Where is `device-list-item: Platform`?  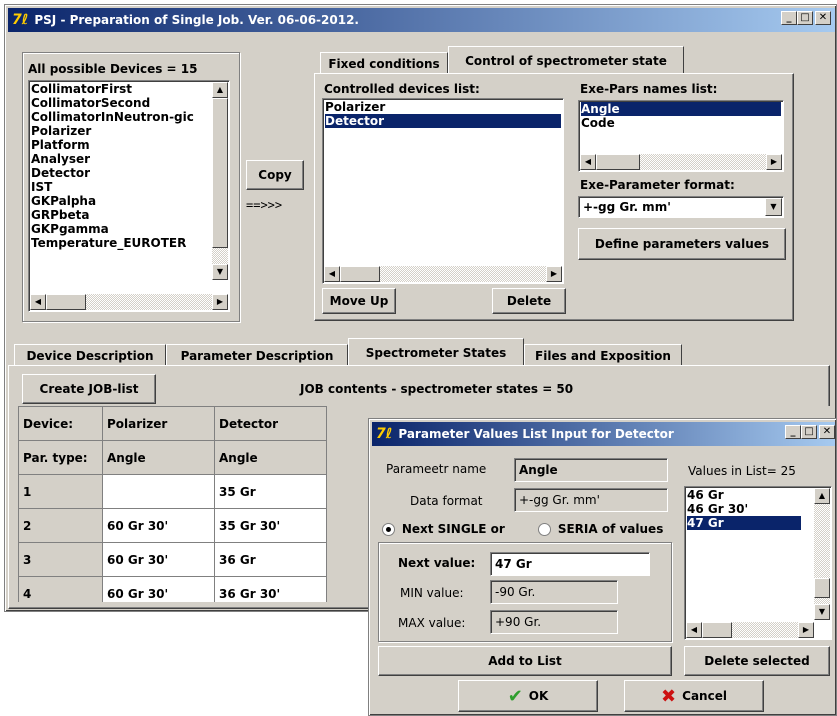
device-list-item: Platform is located at coordinates (119, 145).